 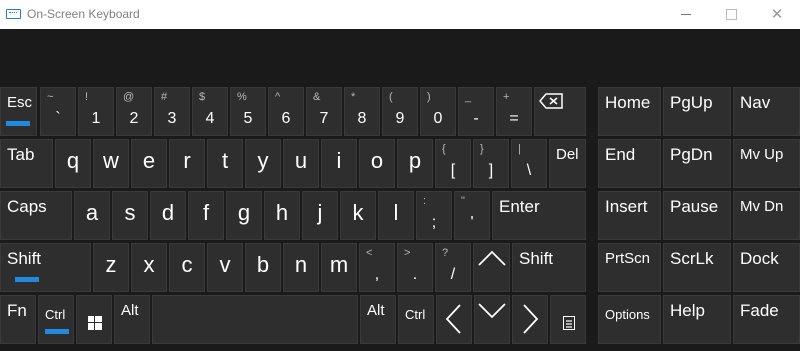 What do you see at coordinates (755, 102) in the screenshot?
I see `key-label: Nav` at bounding box center [755, 102].